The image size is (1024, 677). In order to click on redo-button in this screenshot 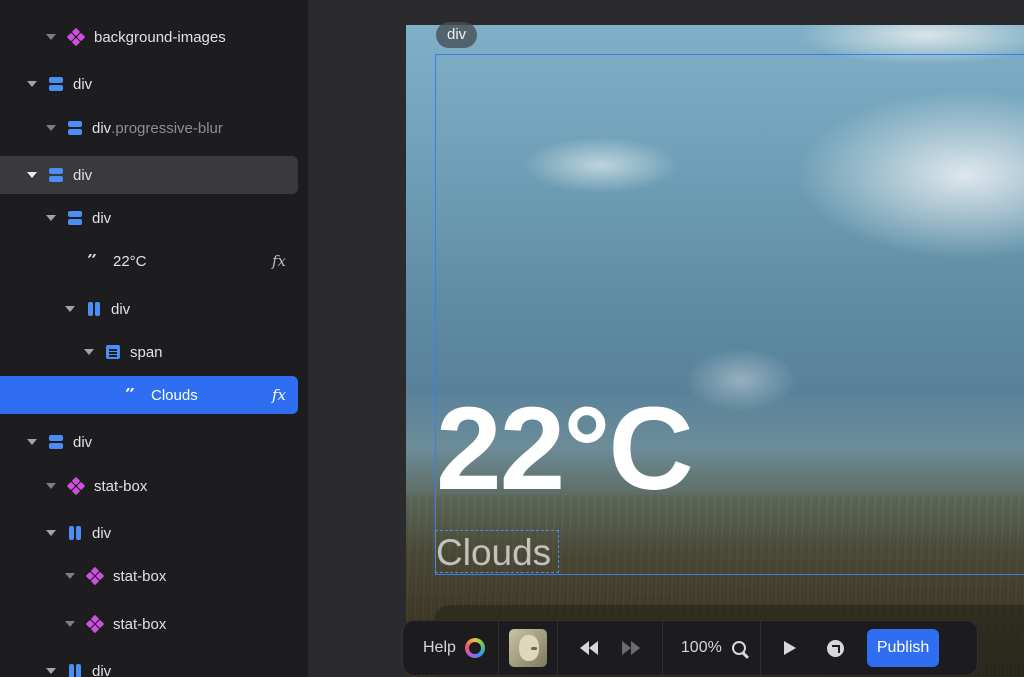, I will do `click(631, 648)`.